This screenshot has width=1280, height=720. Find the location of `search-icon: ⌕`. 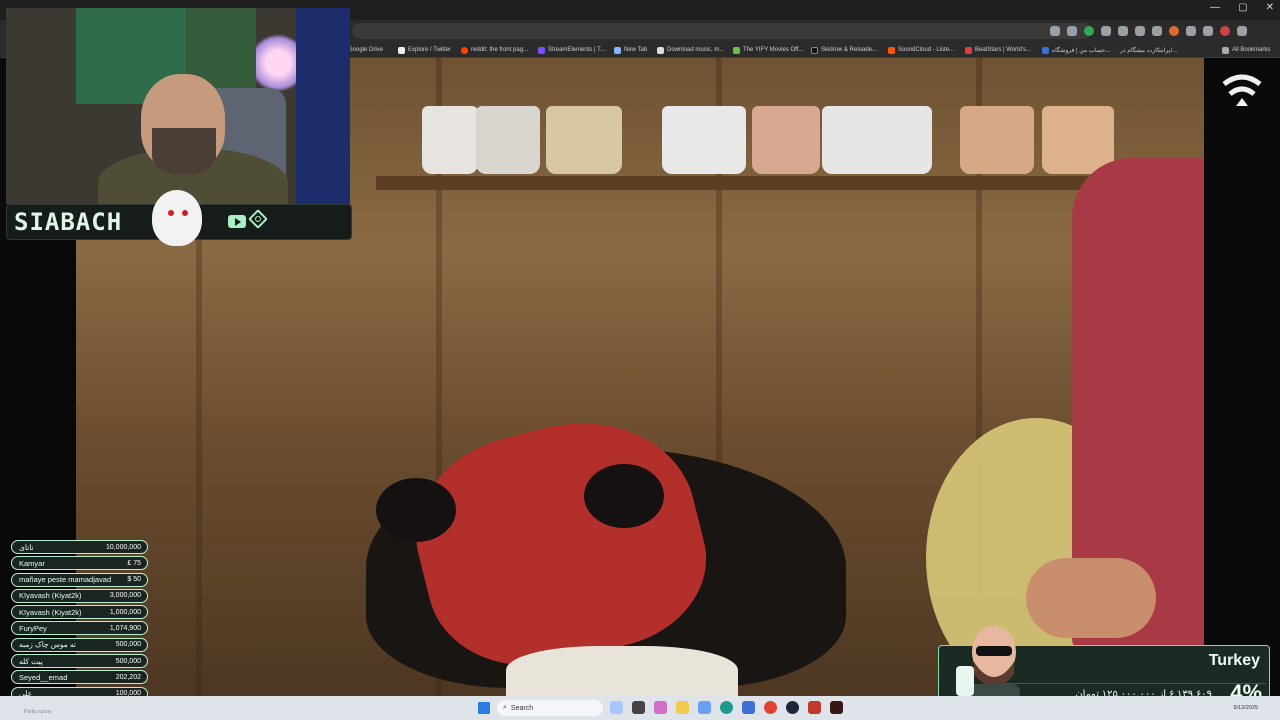

search-icon: ⌕ is located at coordinates (505, 707).